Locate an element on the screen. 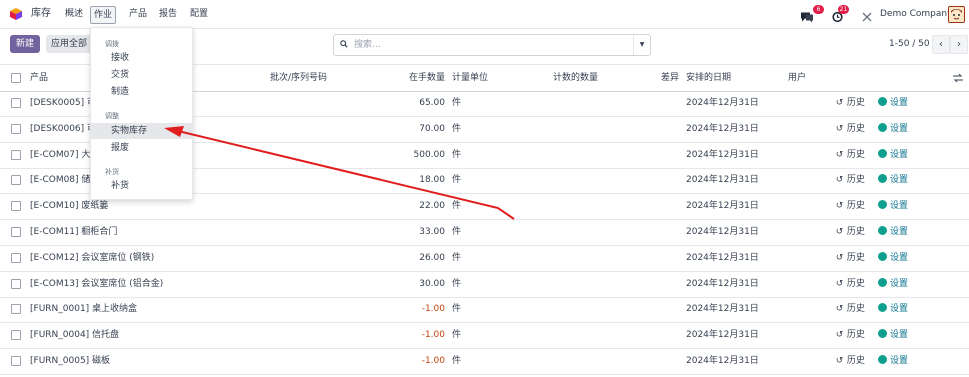  history-label: 历史 is located at coordinates (855, 154).